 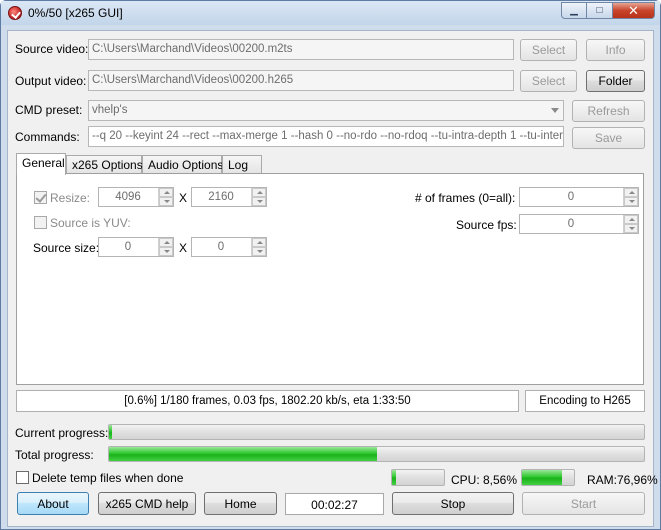 I want to click on tab-general: General, so click(x=41, y=164).